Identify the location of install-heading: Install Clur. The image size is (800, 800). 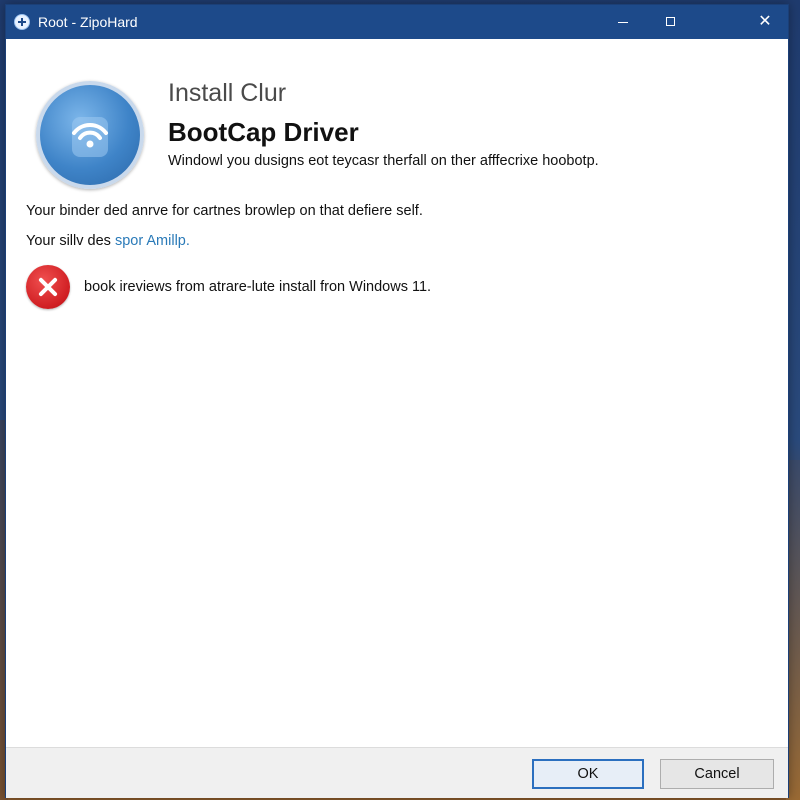
(227, 93).